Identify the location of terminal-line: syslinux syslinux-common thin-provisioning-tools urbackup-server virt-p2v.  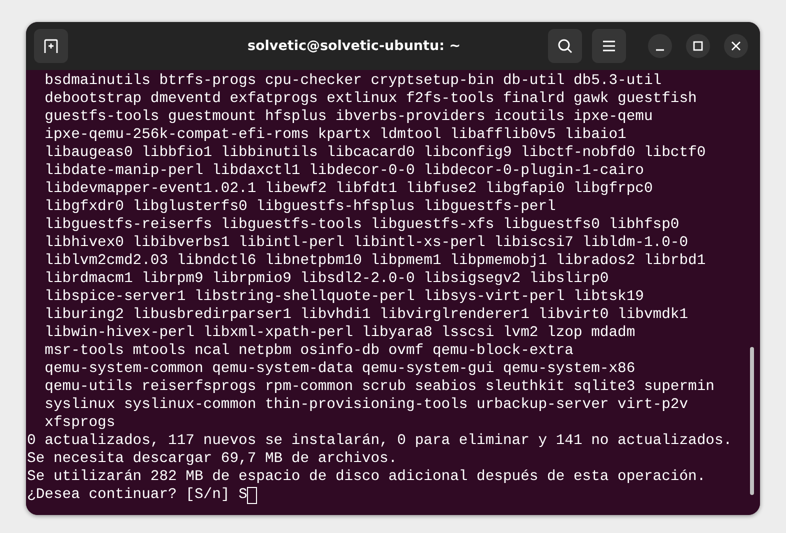
(366, 405).